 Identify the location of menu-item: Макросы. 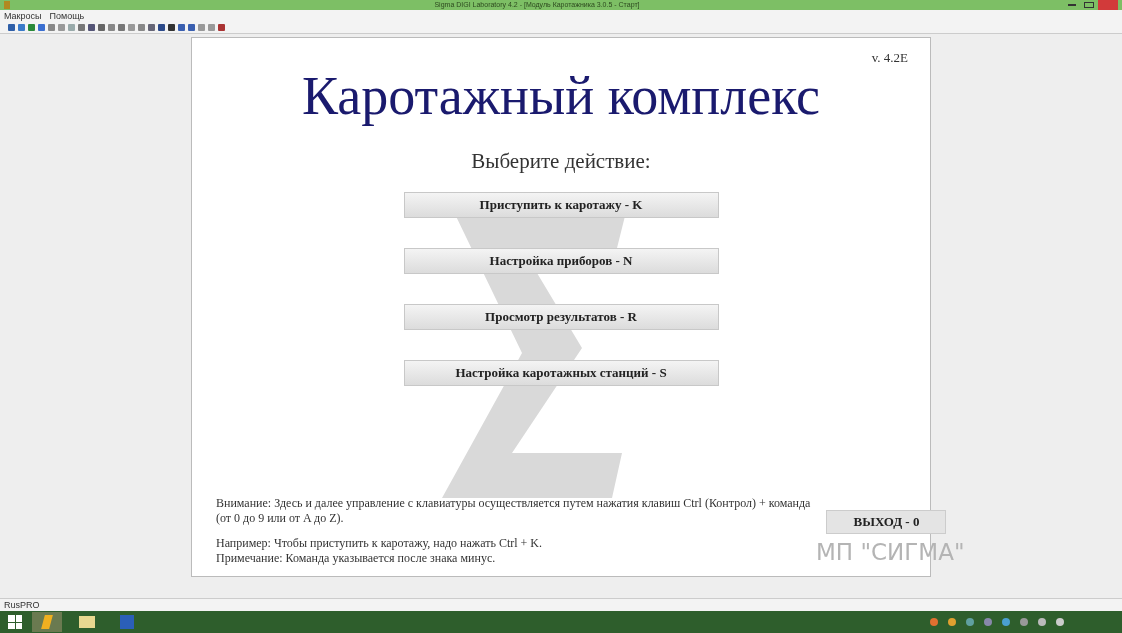
(23, 16).